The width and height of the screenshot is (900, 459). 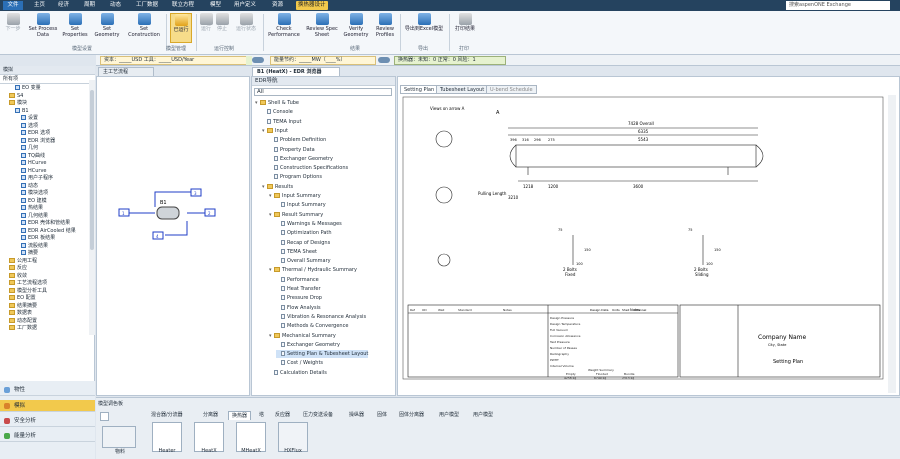 What do you see at coordinates (23, 201) in the screenshot?
I see `navigator-tree-item: EO 建模` at bounding box center [23, 201].